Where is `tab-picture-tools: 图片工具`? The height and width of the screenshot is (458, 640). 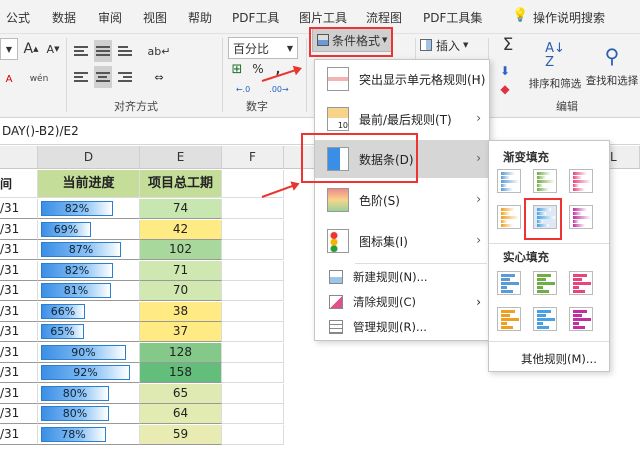 tab-picture-tools: 图片工具 is located at coordinates (323, 17).